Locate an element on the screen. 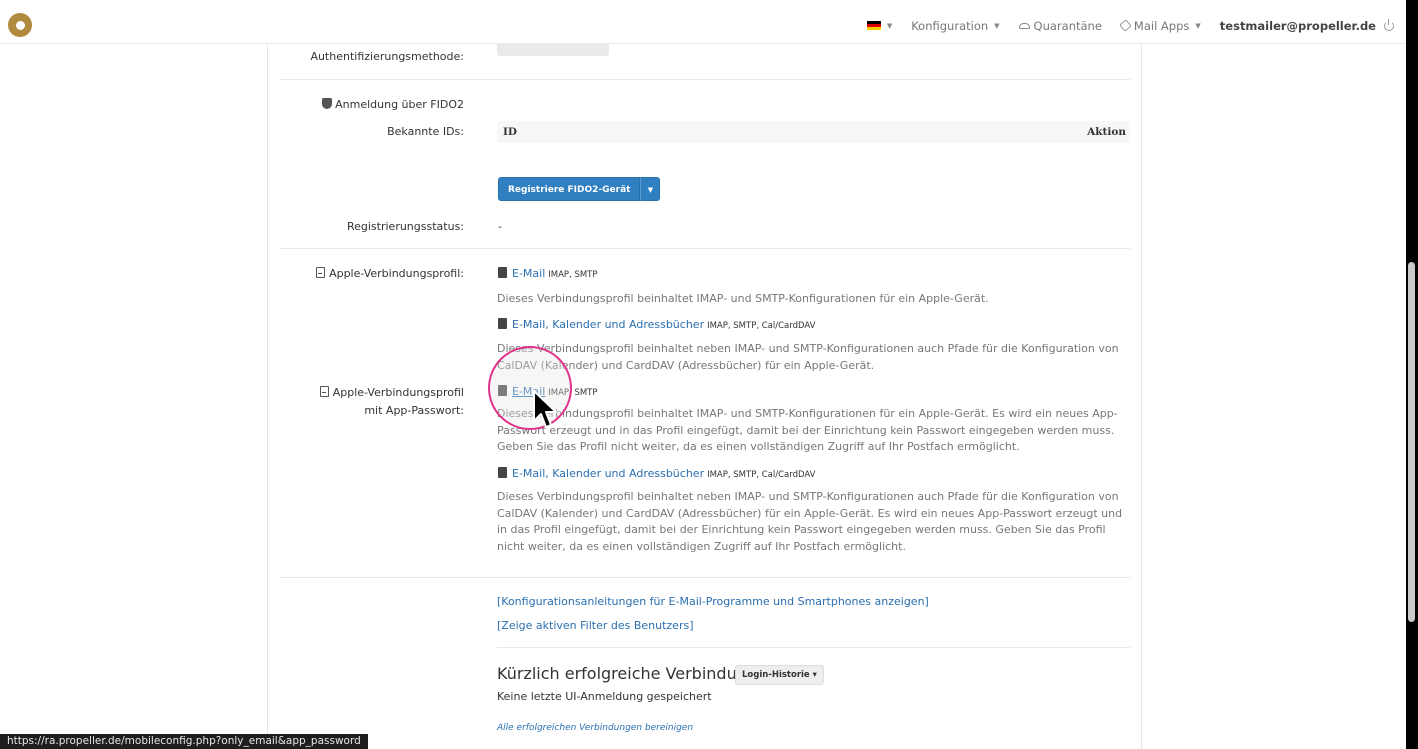 This screenshot has width=1418, height=749. chevron-down-icon: ▾ is located at coordinates (814, 675).